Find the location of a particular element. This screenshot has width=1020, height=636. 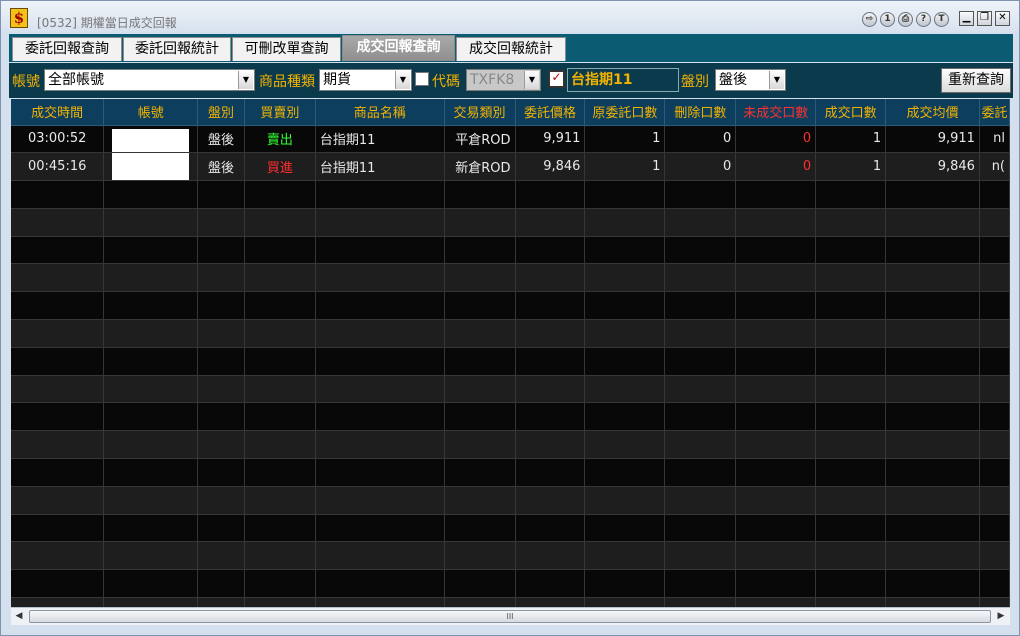

scroll-right-icon: ▶ is located at coordinates (1001, 616).